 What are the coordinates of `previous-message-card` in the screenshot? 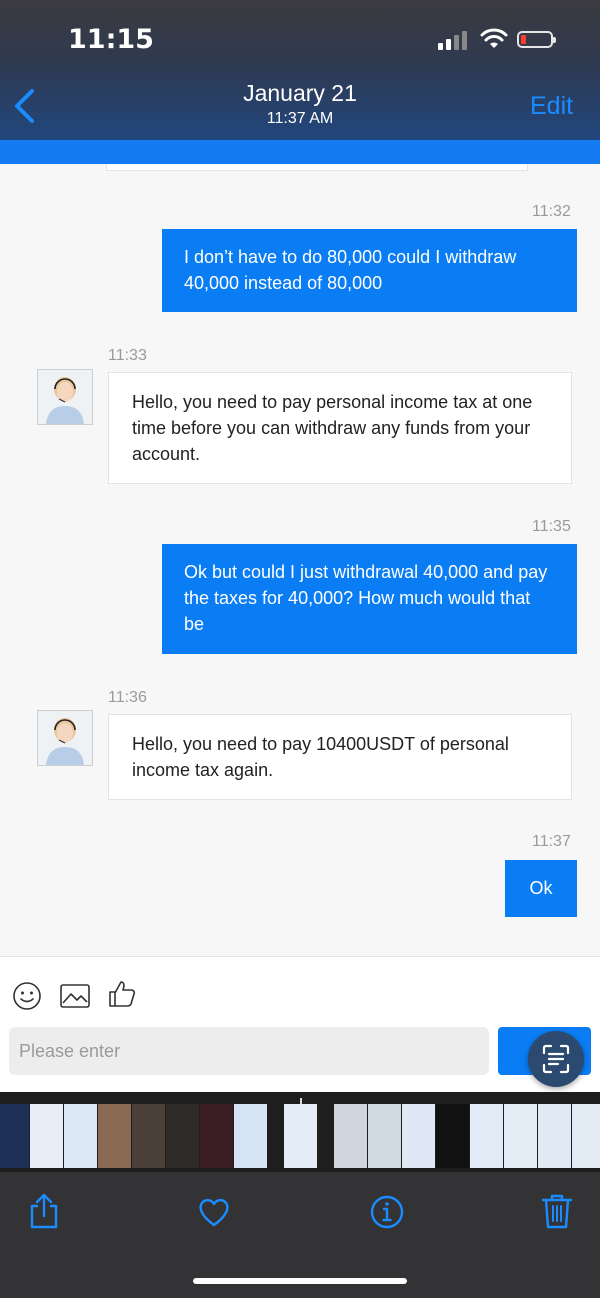 It's located at (317, 167).